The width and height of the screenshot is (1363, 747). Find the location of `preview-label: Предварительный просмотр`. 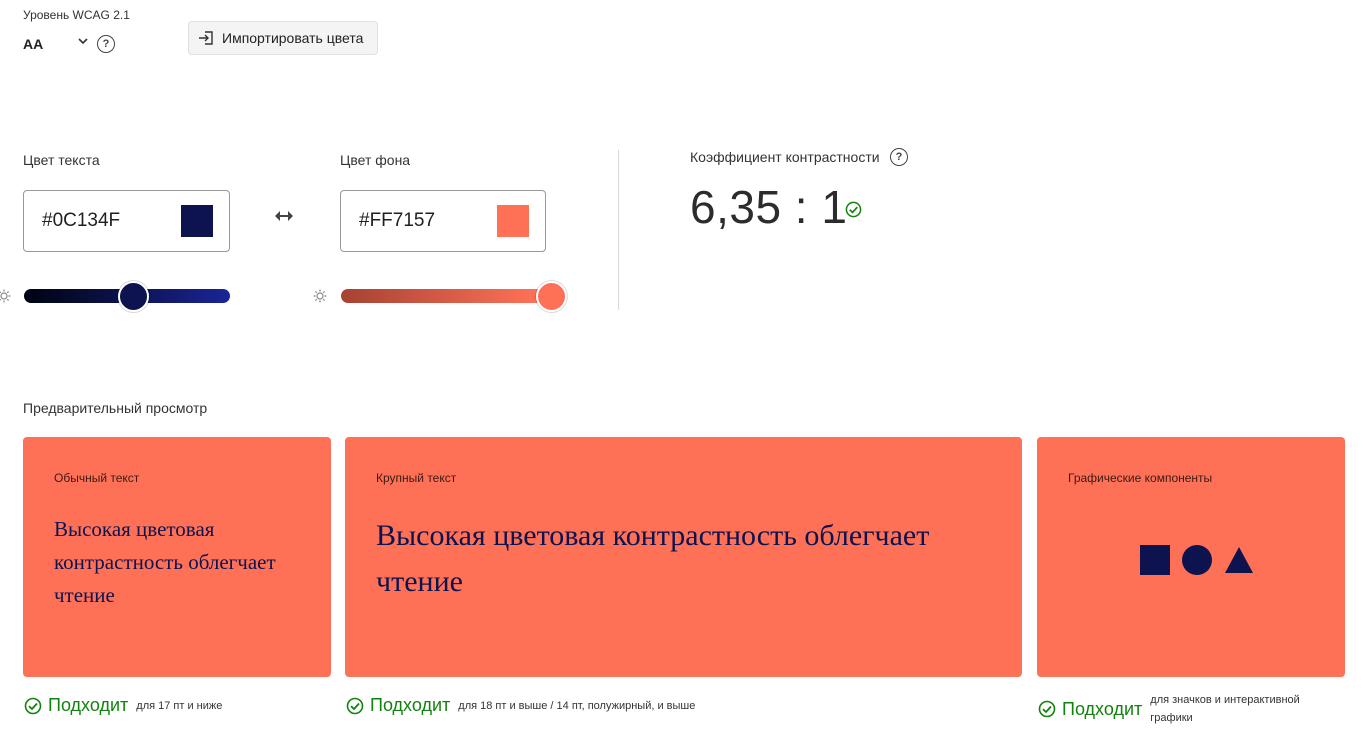

preview-label: Предварительный просмотр is located at coordinates (115, 408).